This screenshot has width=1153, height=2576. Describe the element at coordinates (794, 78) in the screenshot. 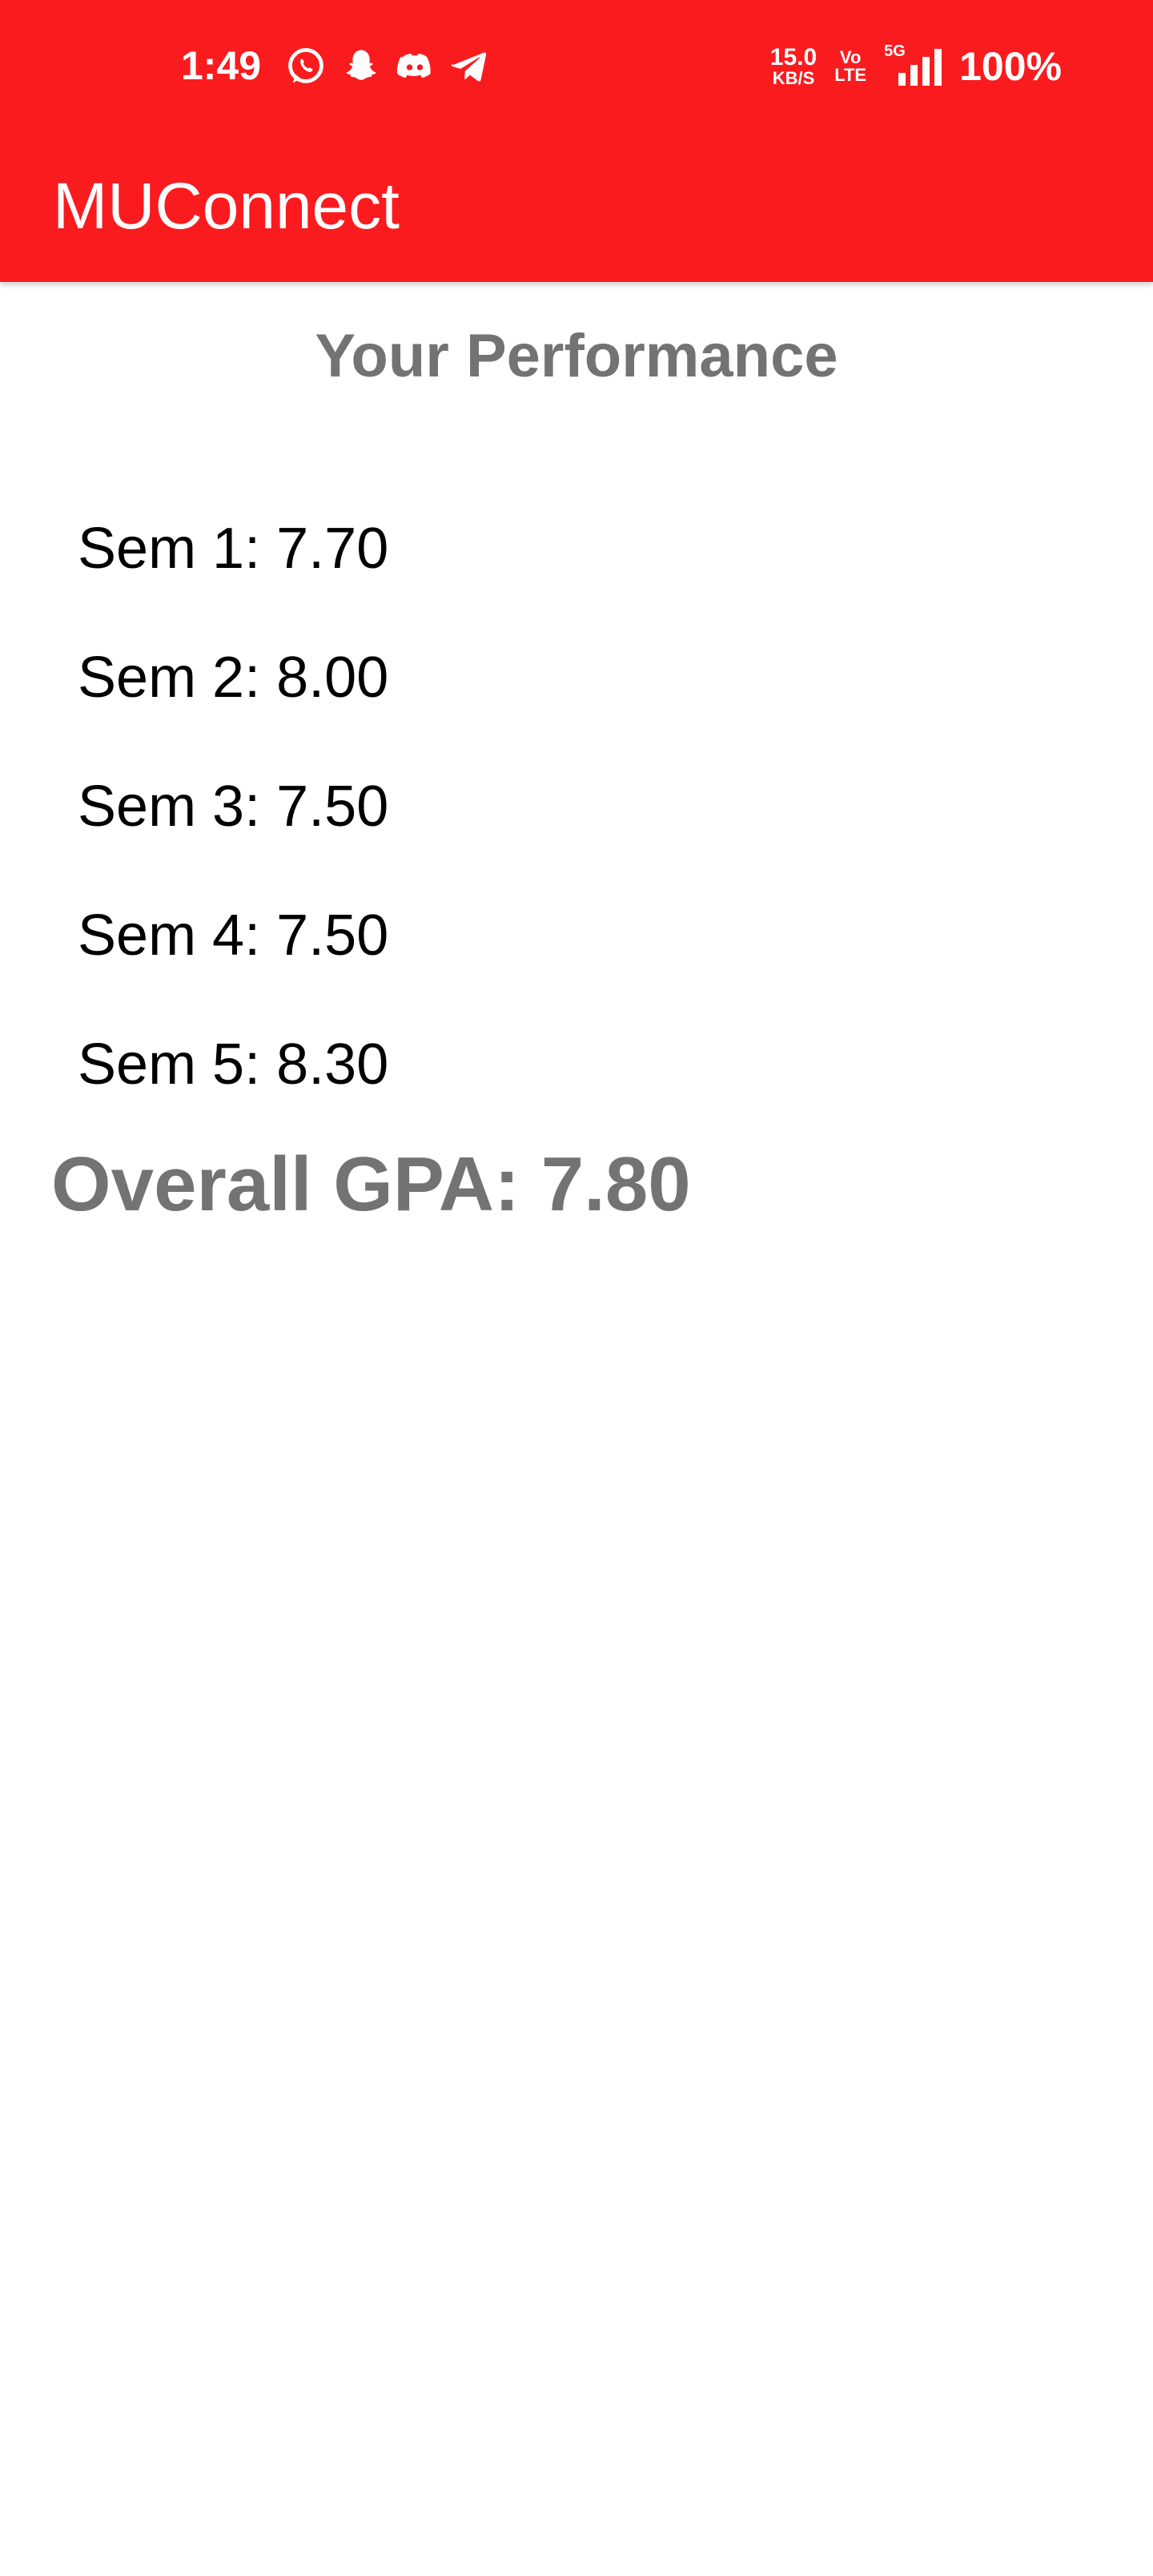

I see `network-speed-unit: KB/S` at that location.